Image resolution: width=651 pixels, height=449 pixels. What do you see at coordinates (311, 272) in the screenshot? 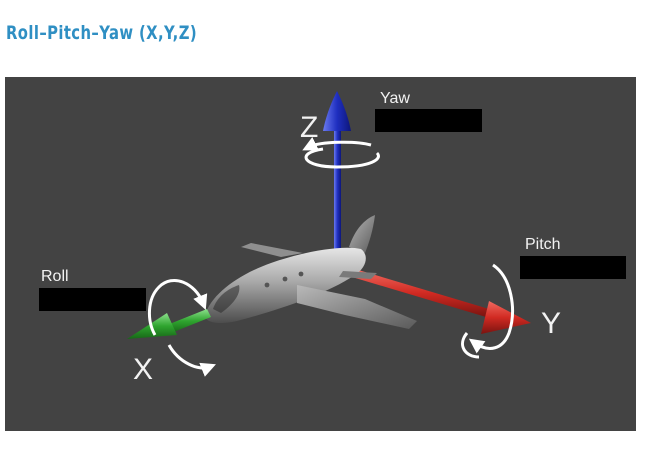
I see `airplane-model` at bounding box center [311, 272].